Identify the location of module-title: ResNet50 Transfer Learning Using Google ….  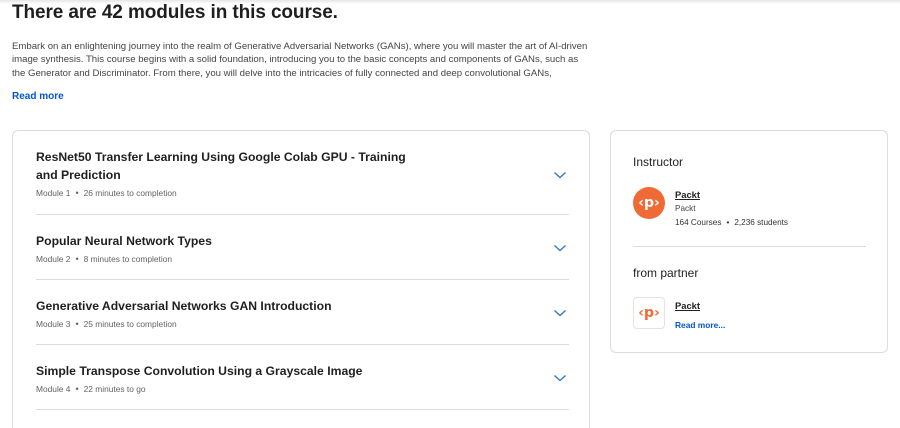
(221, 166).